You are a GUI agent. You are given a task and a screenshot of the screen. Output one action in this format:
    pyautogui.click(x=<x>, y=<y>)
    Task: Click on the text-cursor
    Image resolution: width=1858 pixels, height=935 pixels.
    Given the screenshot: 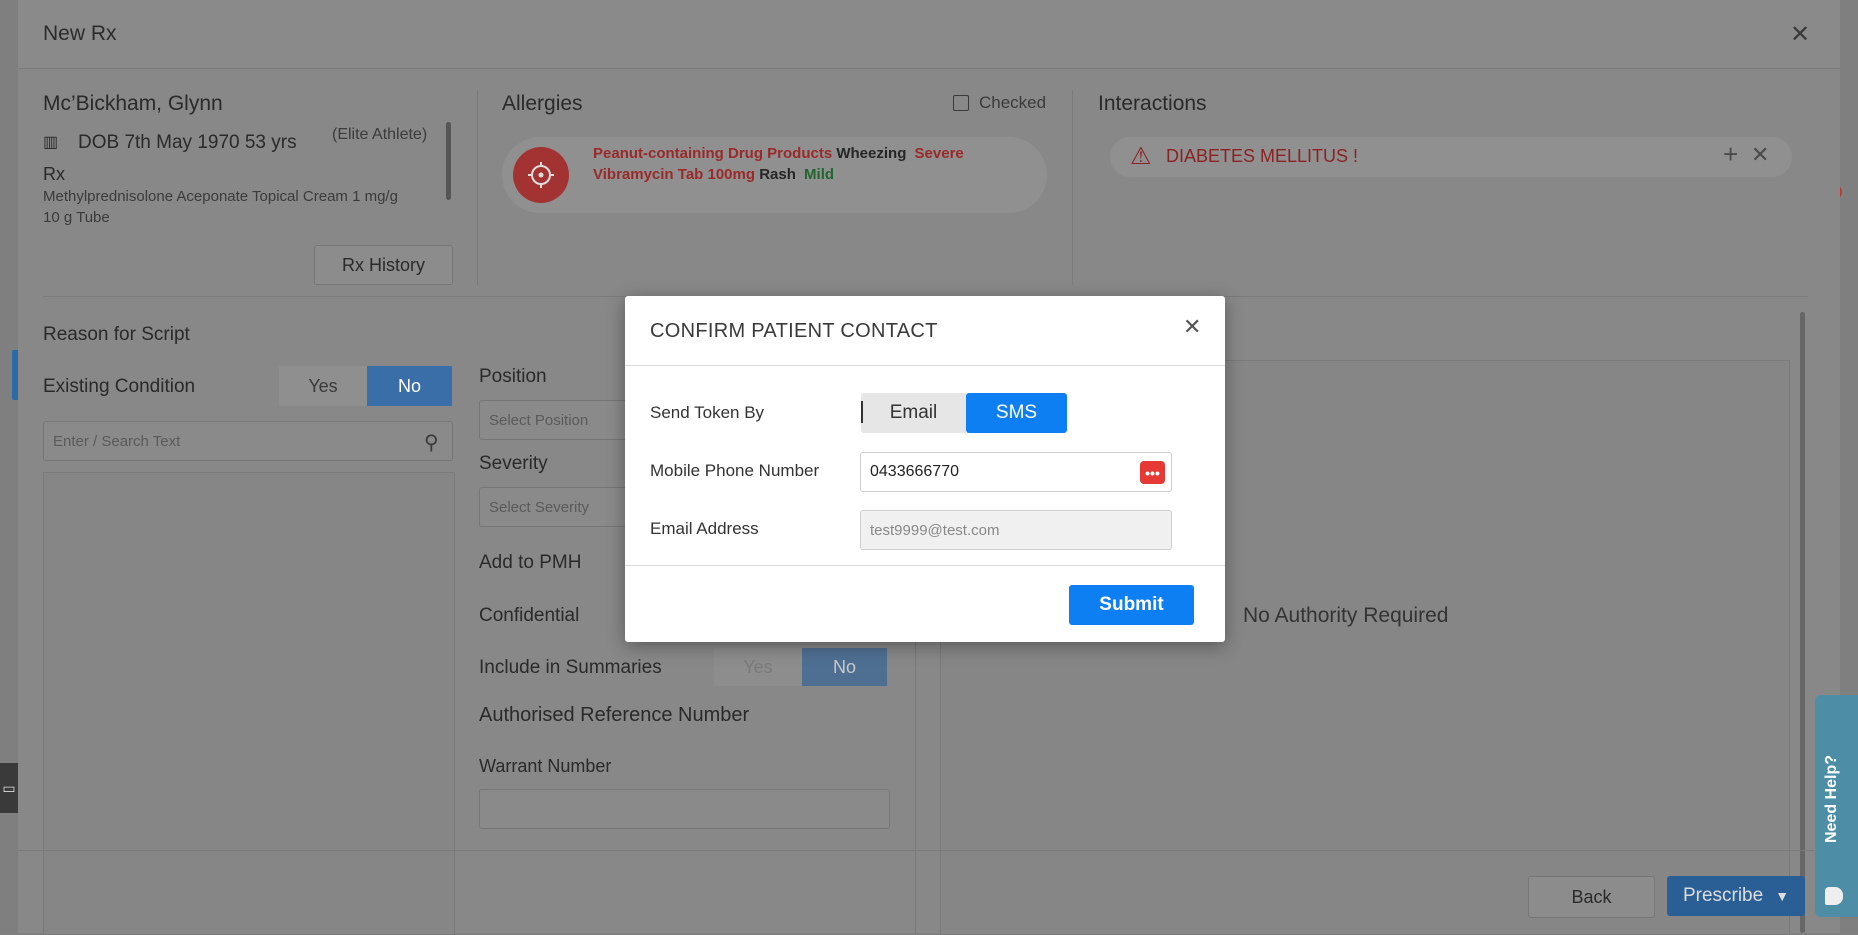 What is the action you would take?
    pyautogui.click(x=862, y=412)
    